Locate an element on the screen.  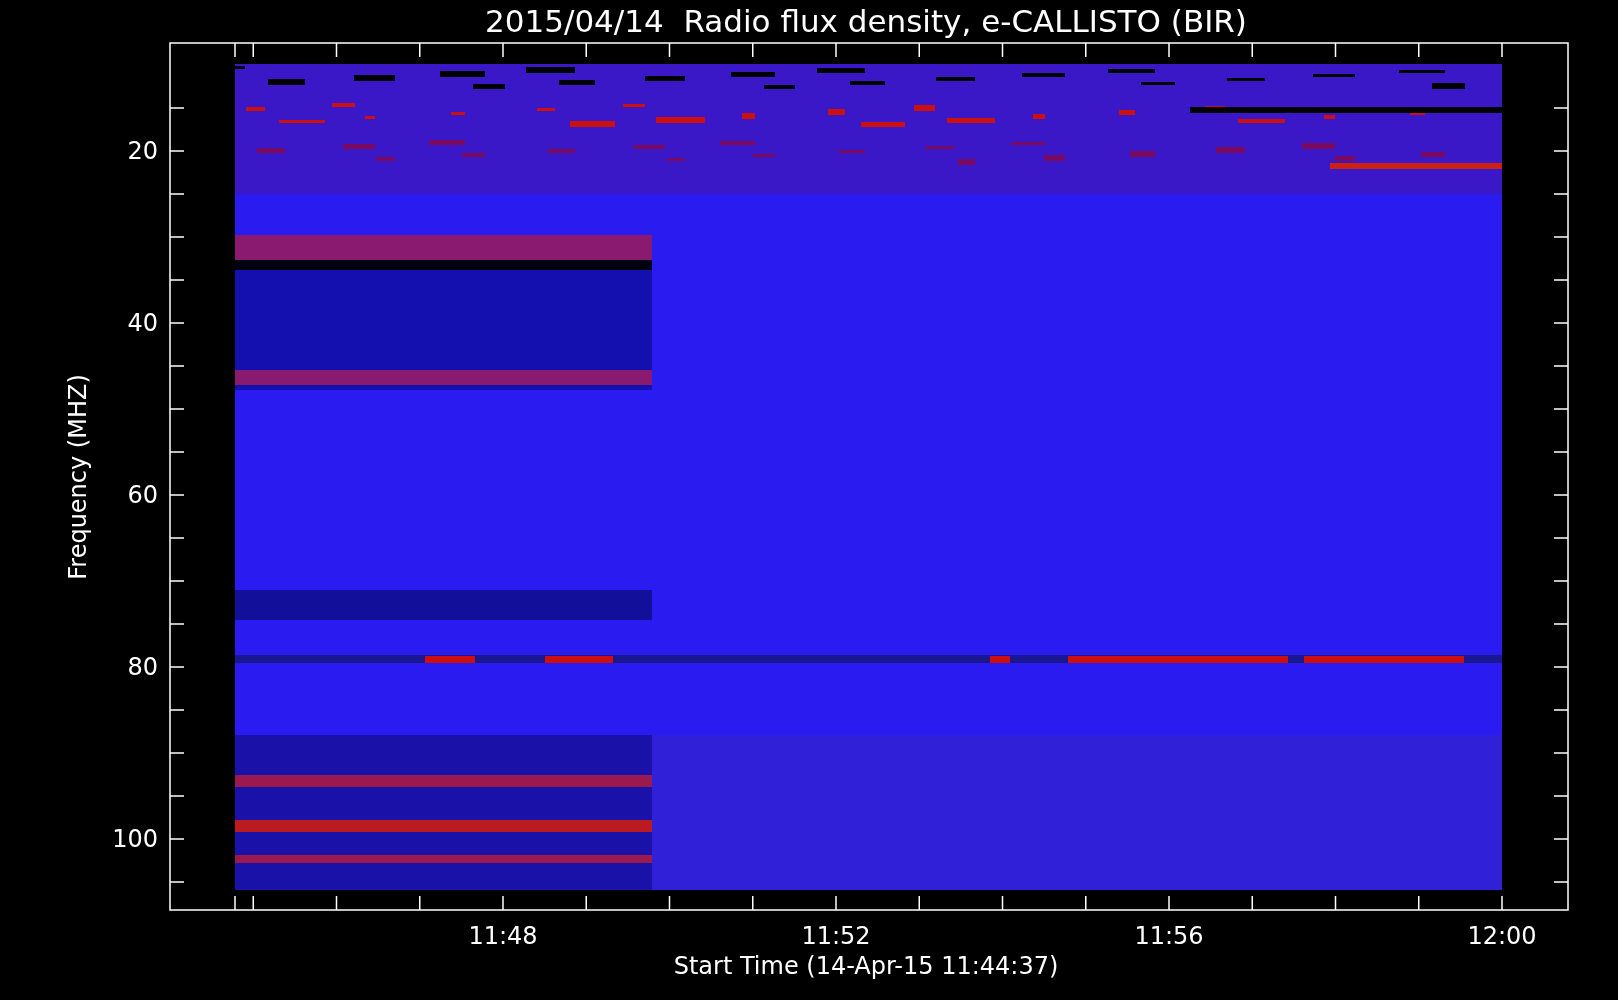
y-tick-label: 60 is located at coordinates (142, 495).